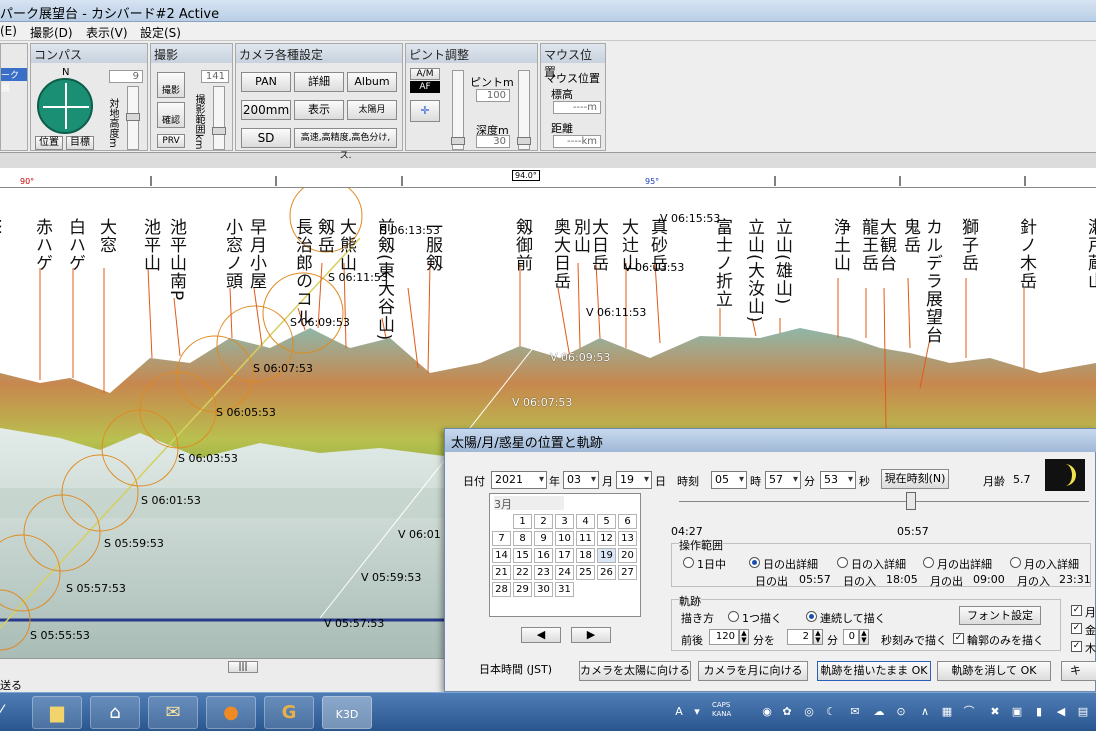  I want to click on show-venus-checkbox: ✓, so click(1076, 628).